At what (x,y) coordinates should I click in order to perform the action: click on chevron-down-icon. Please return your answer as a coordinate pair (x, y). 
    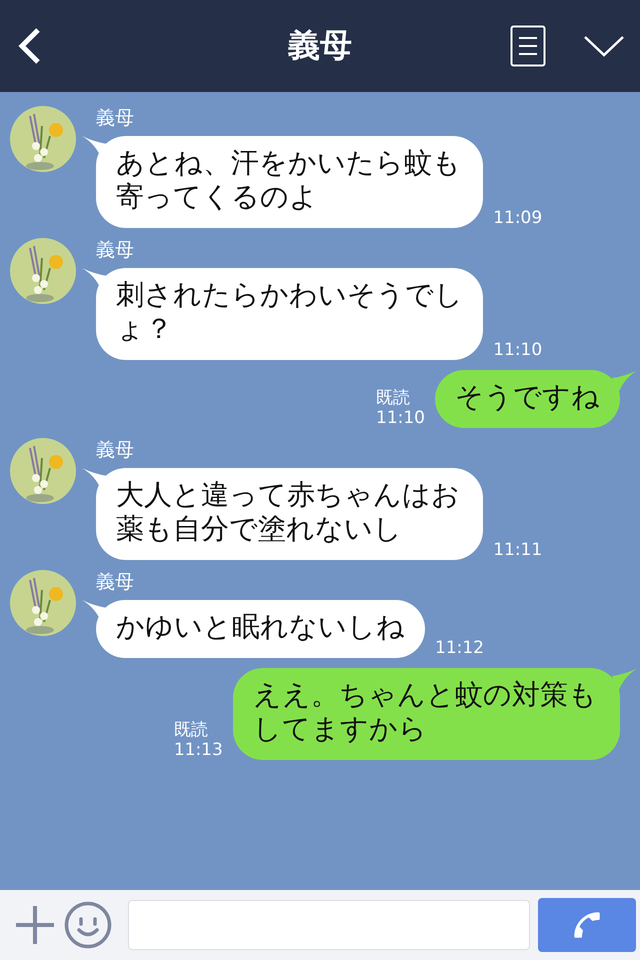
    Looking at the image, I should click on (604, 46).